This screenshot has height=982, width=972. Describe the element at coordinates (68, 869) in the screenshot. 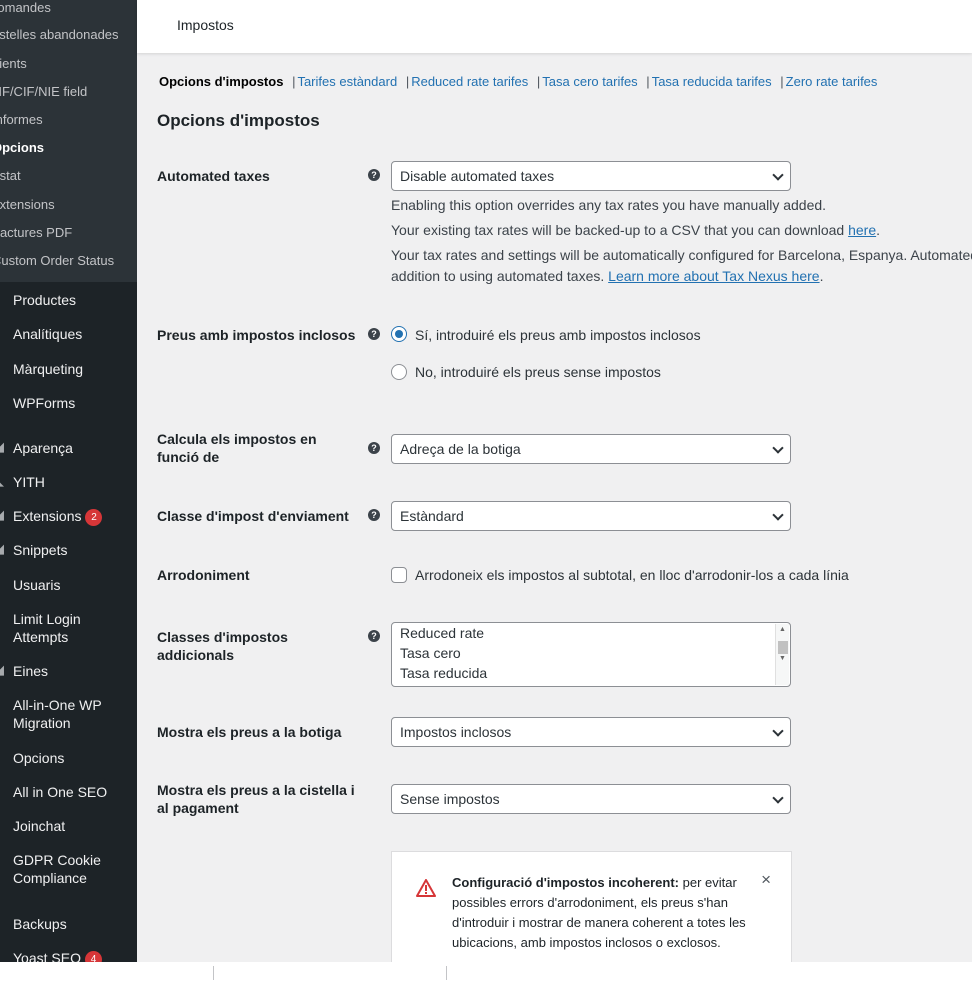

I see `menu-item-gdpr: ◖GDPR Cookie Compliance` at that location.